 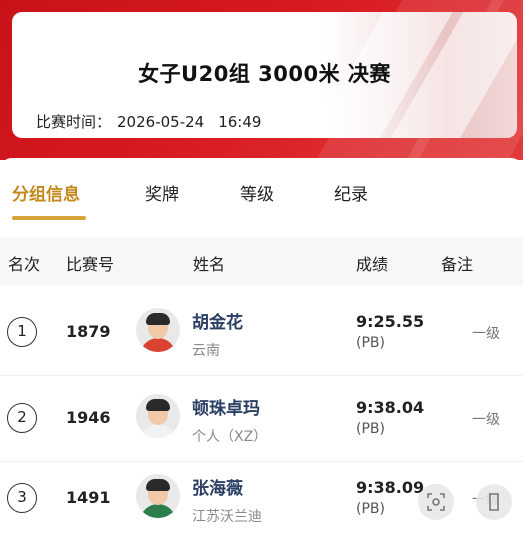 What do you see at coordinates (230, 437) in the screenshot?
I see `athlete-team: 个人（XZ）` at bounding box center [230, 437].